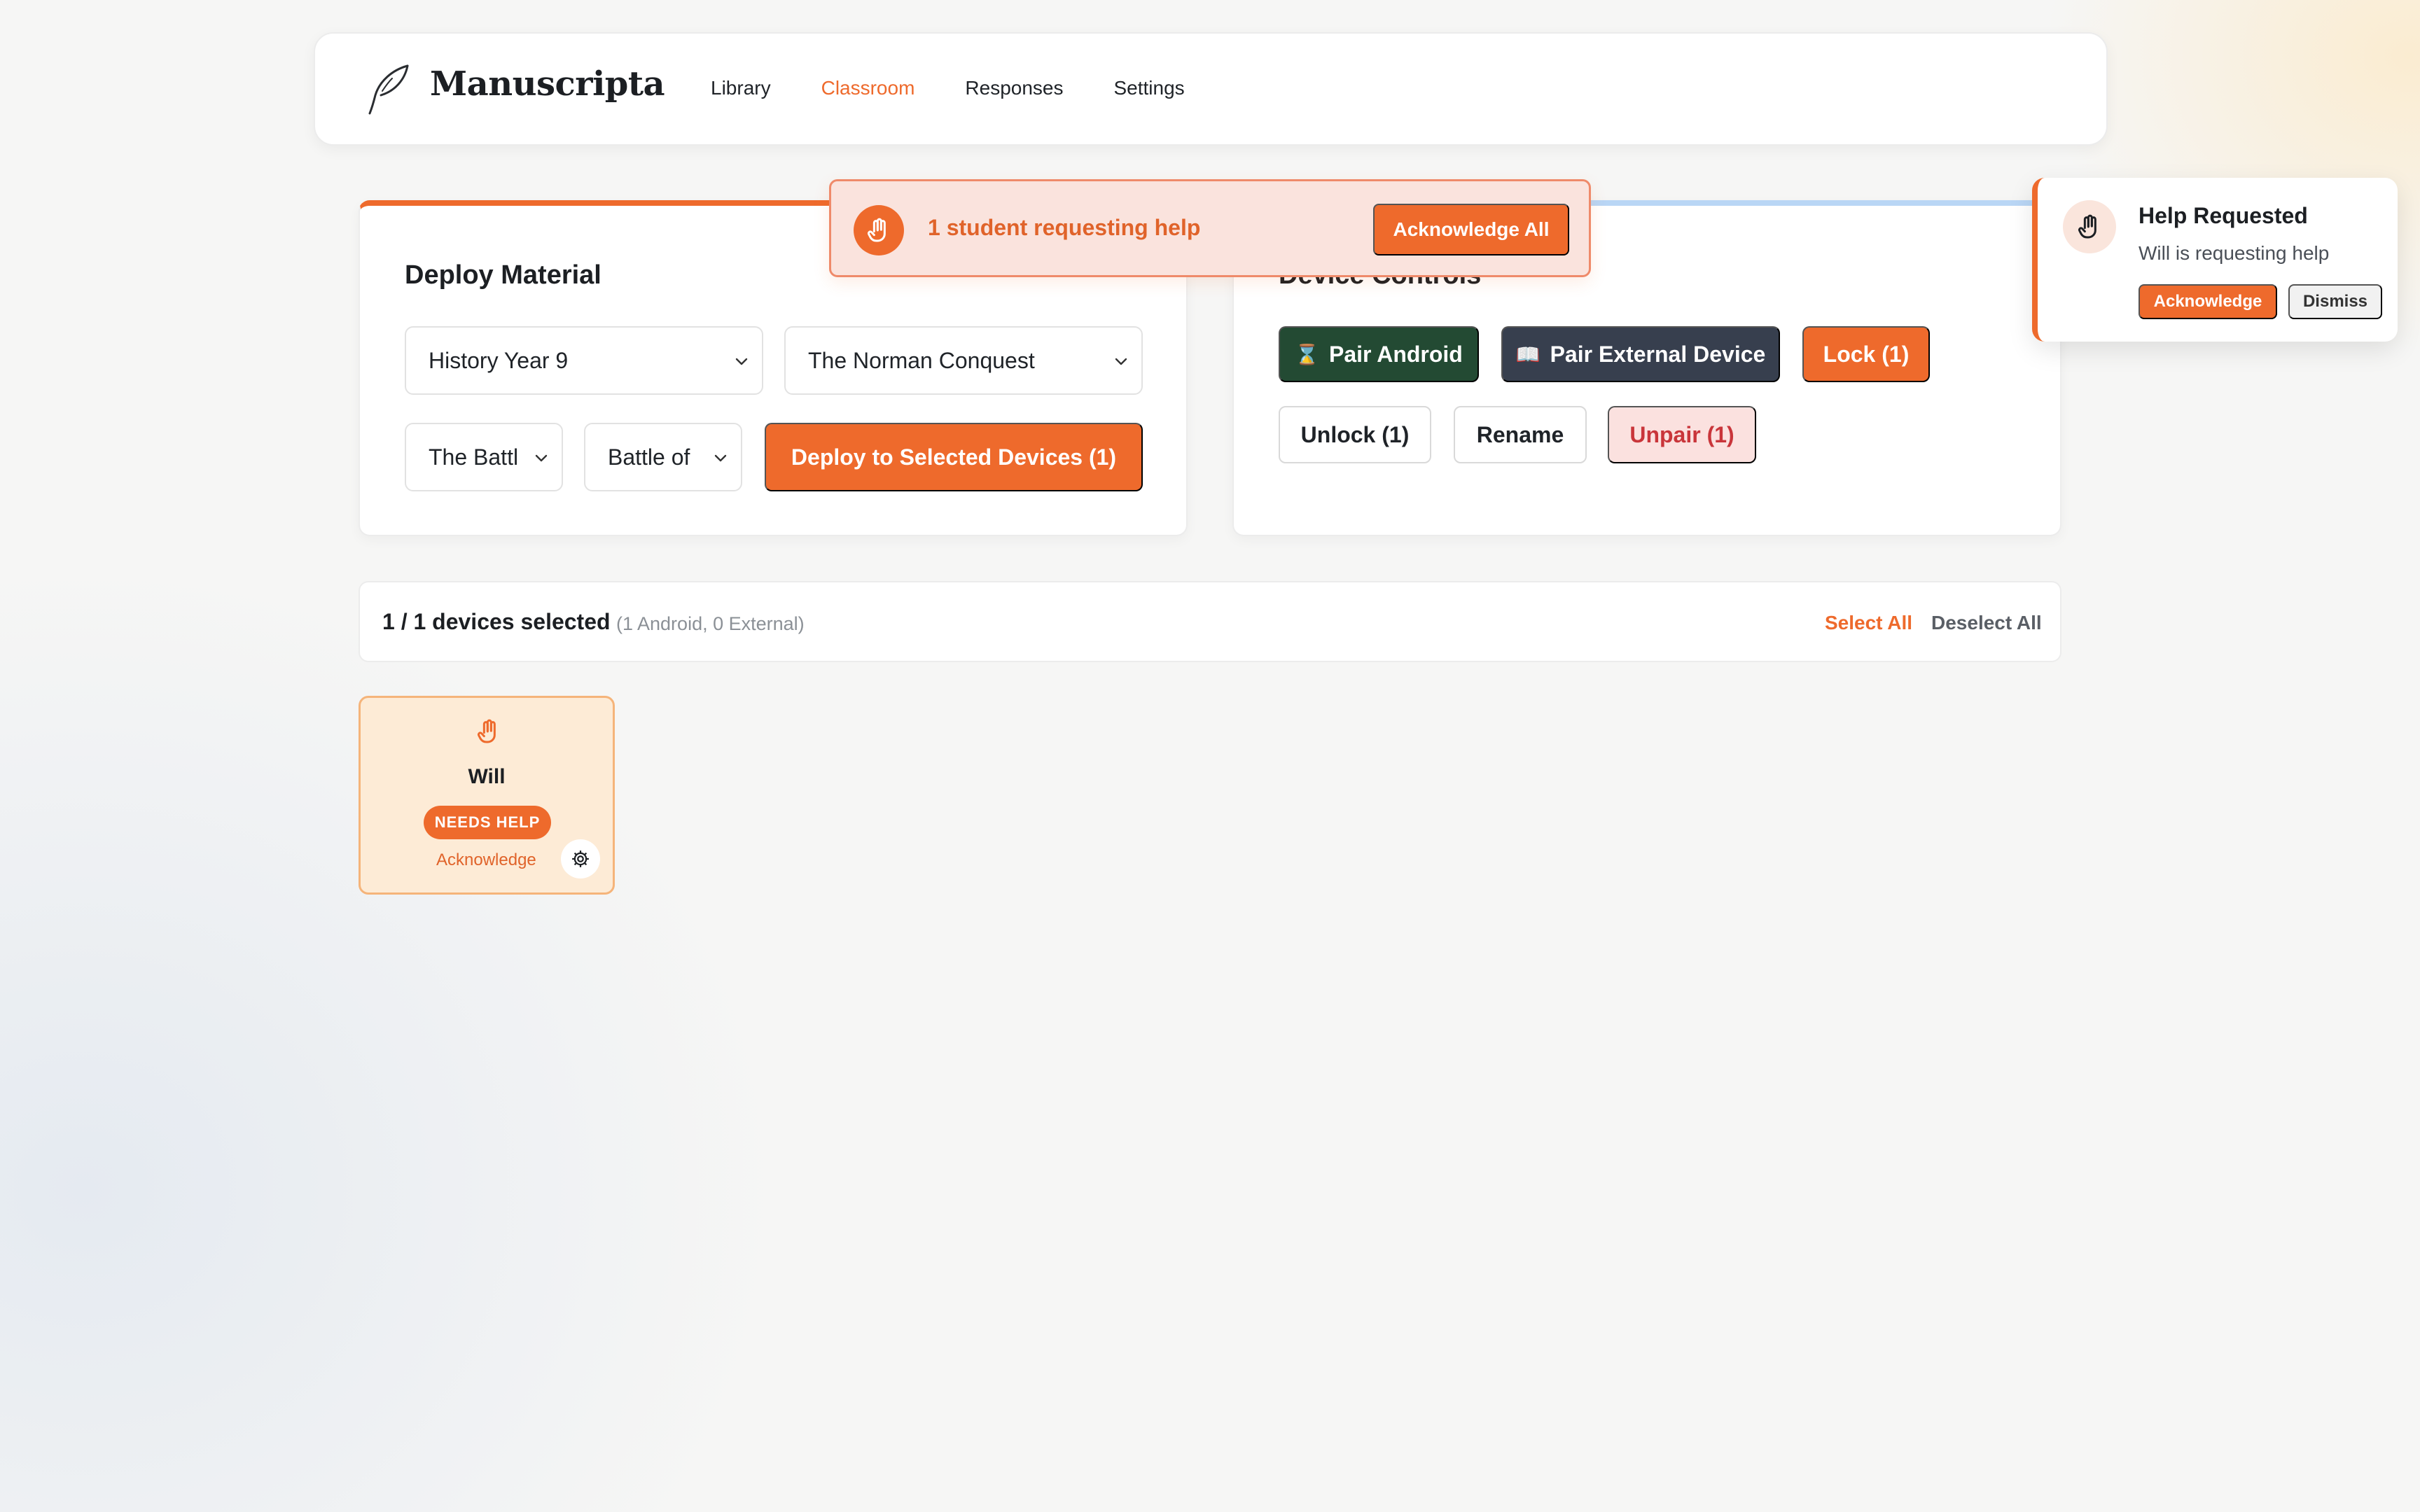 The width and height of the screenshot is (2420, 1512). I want to click on needs-help-badge: NEEDS HELP, so click(487, 822).